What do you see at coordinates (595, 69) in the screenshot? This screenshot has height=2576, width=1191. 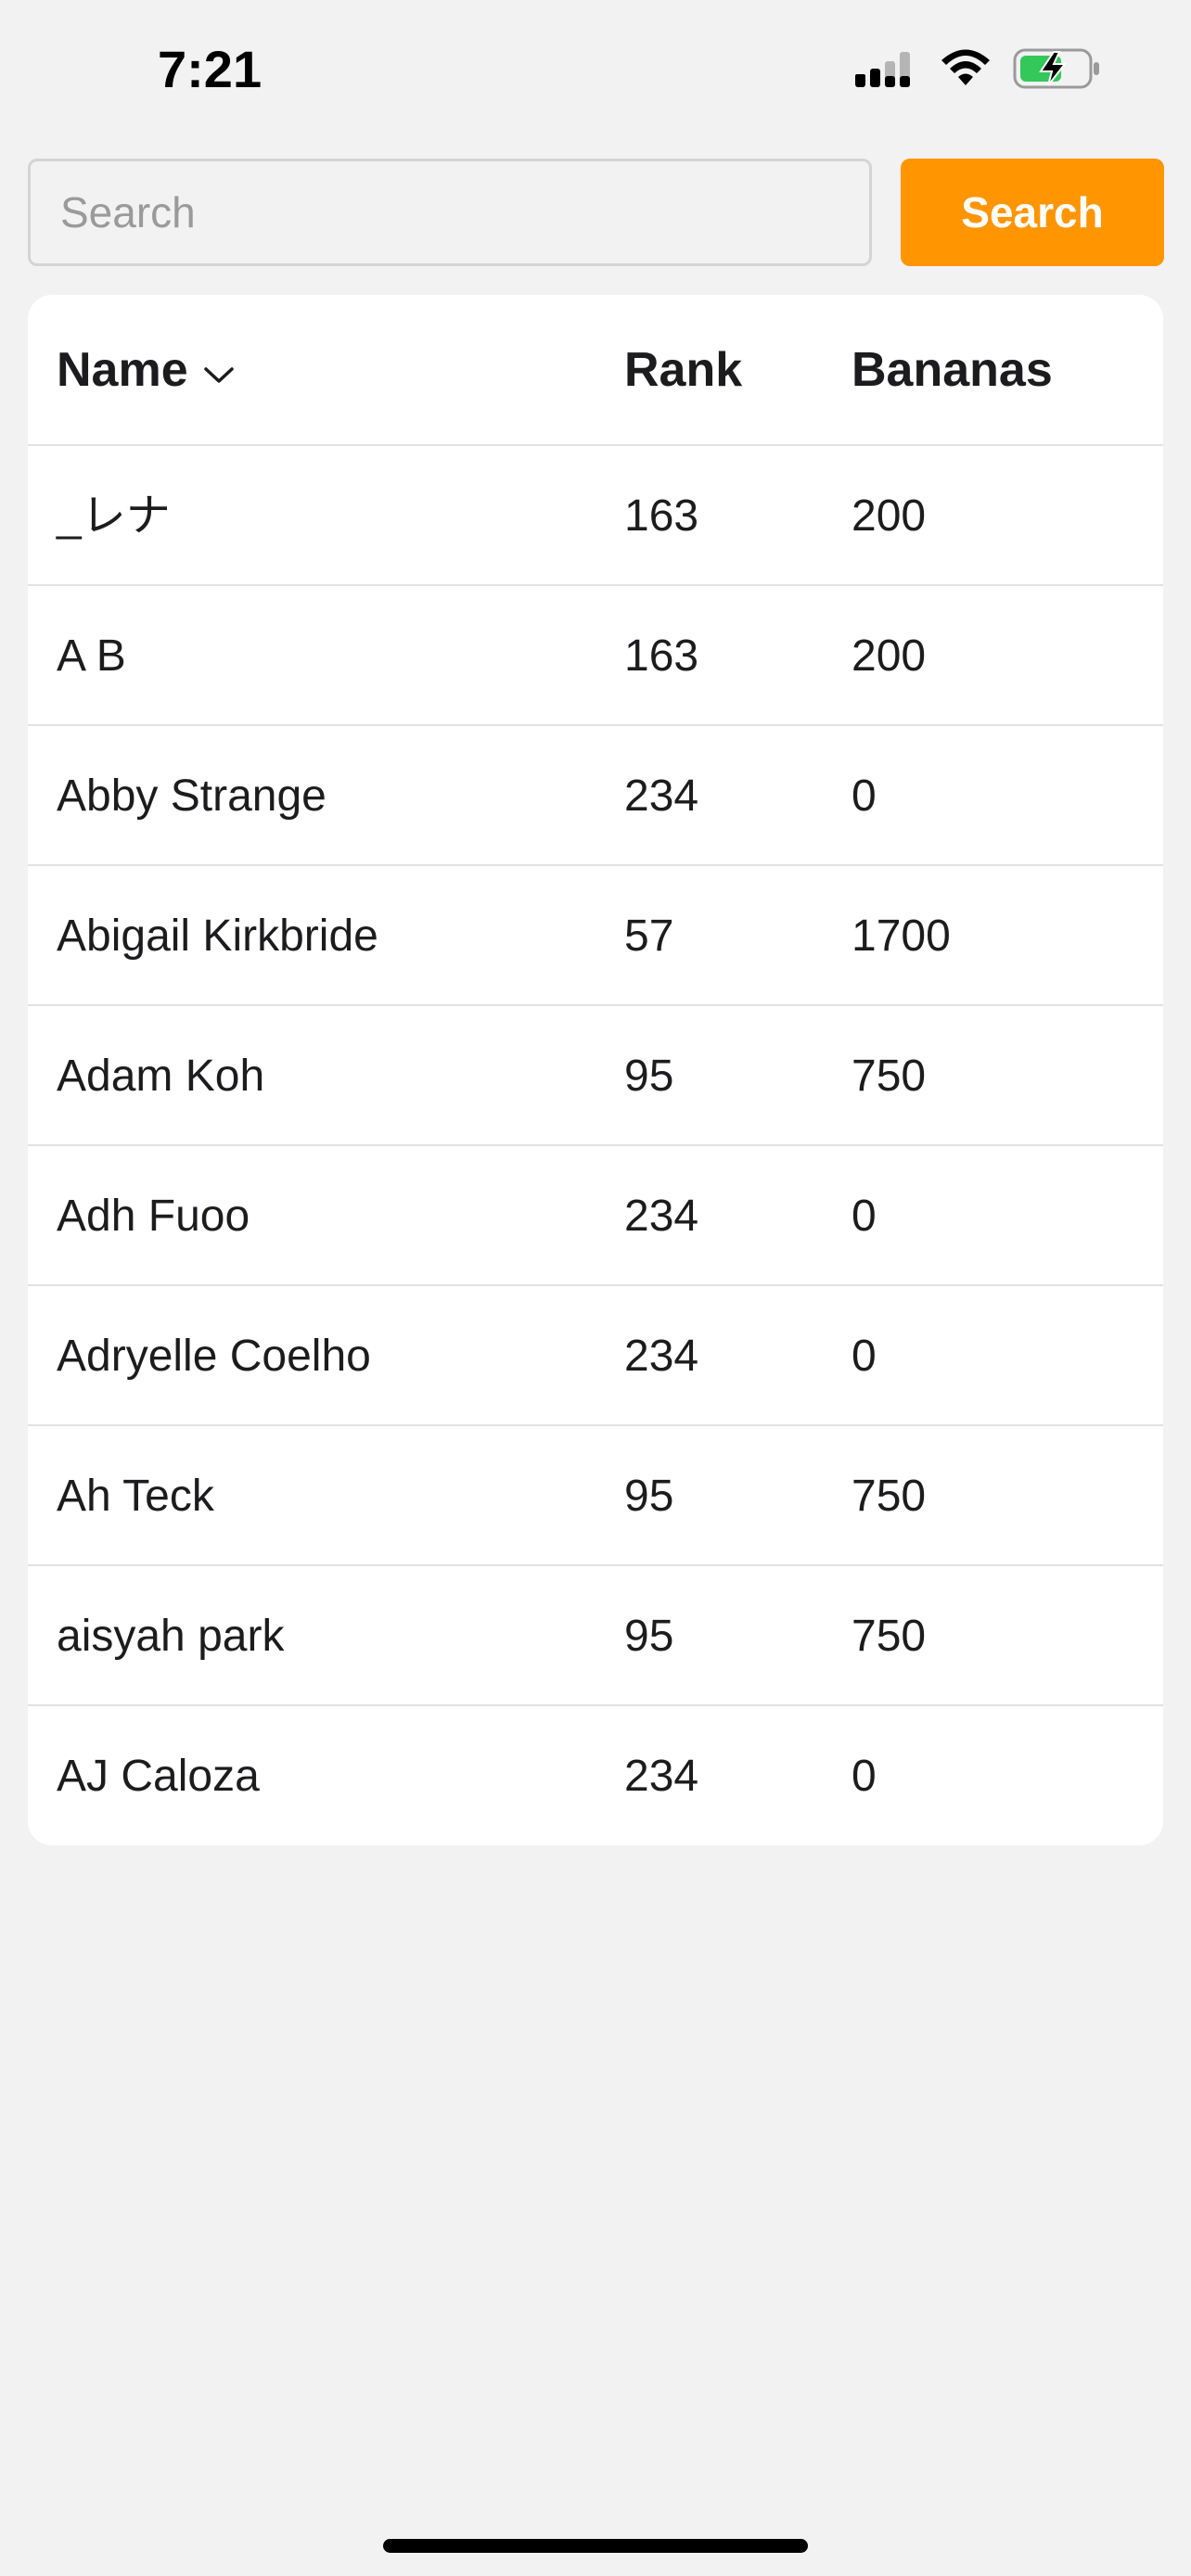 I see `status-bar: 7:21` at bounding box center [595, 69].